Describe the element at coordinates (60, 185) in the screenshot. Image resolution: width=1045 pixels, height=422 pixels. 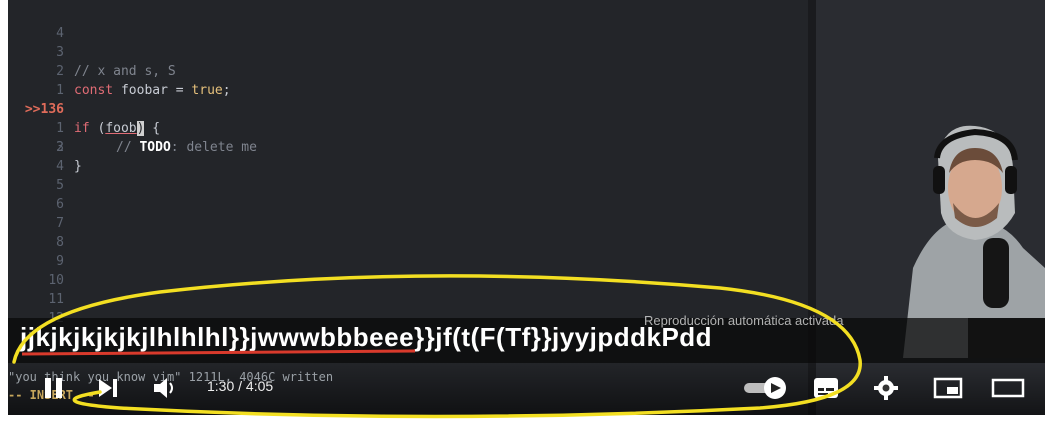
I see `line-number: 5` at that location.